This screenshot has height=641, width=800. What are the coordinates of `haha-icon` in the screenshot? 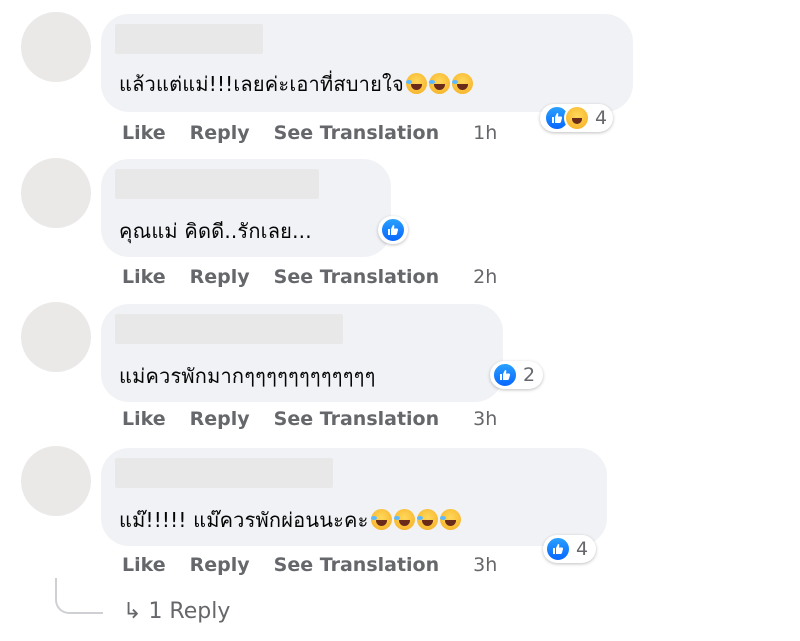 It's located at (577, 118).